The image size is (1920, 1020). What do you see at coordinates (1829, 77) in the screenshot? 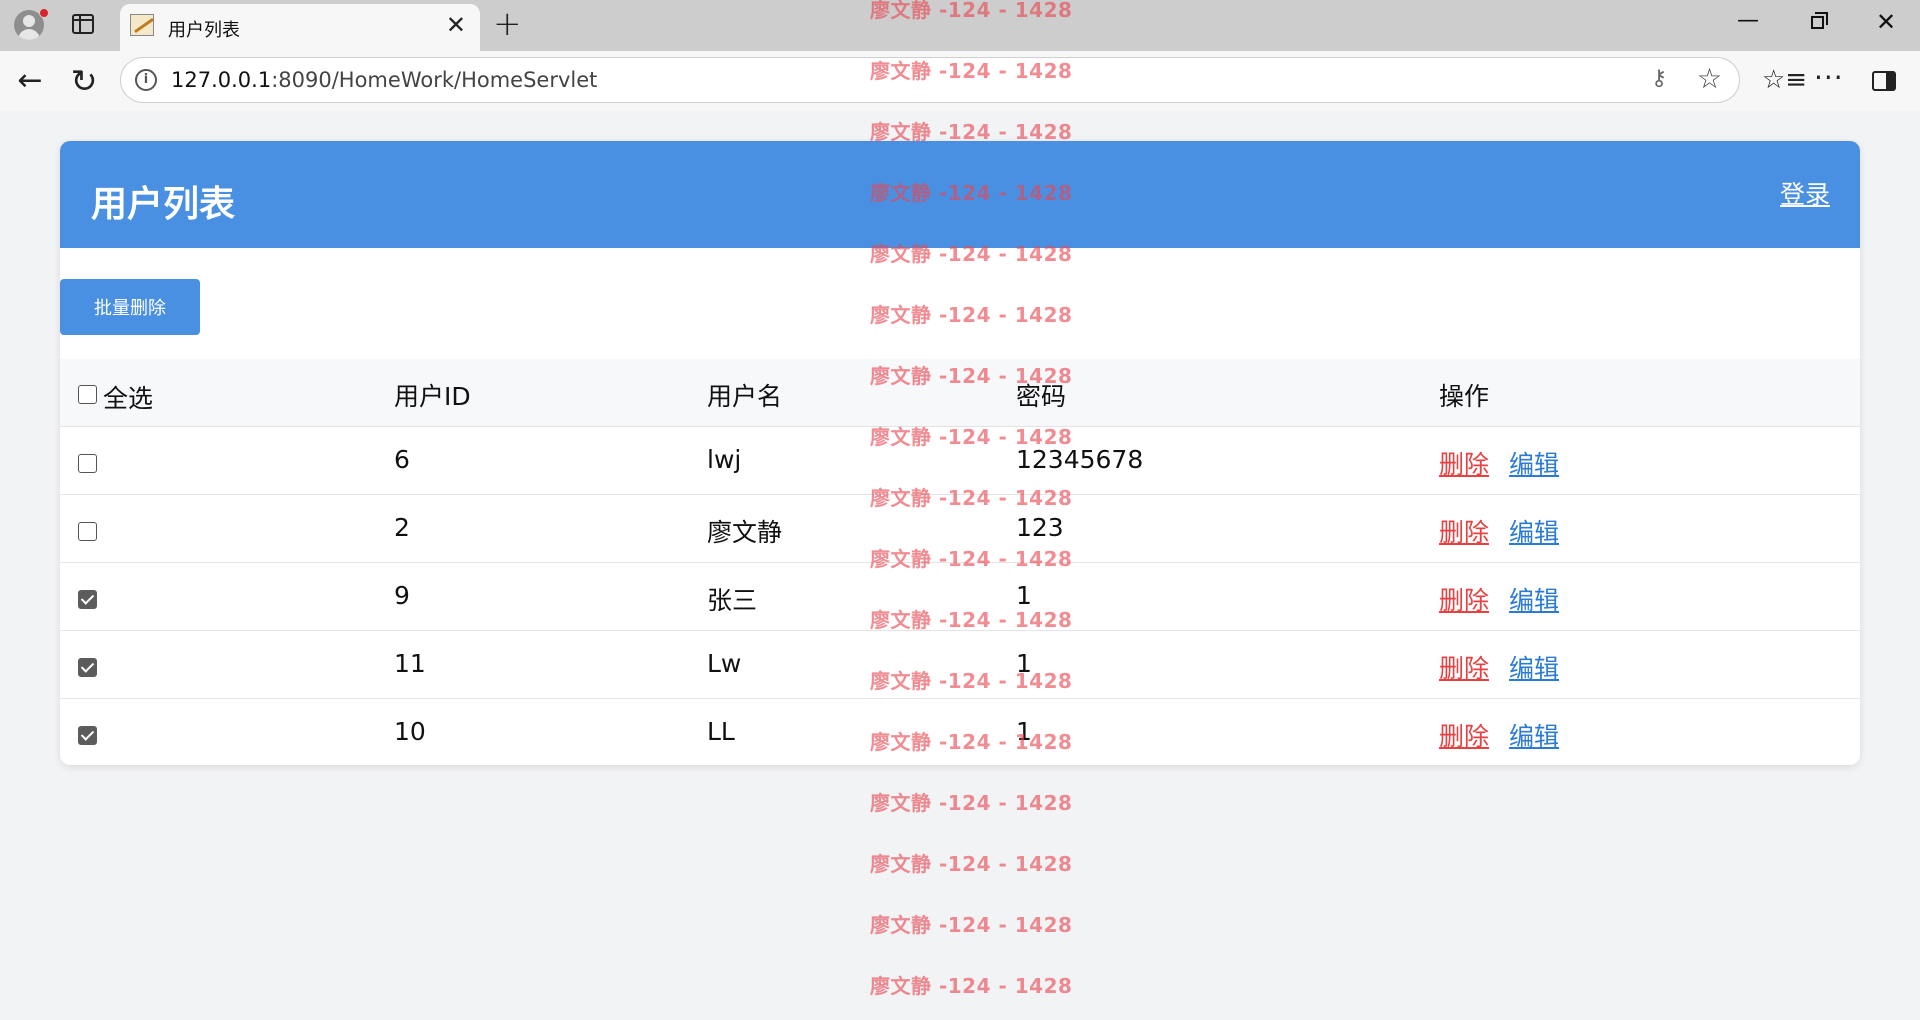
I see `more-menu-icon: ···` at bounding box center [1829, 77].